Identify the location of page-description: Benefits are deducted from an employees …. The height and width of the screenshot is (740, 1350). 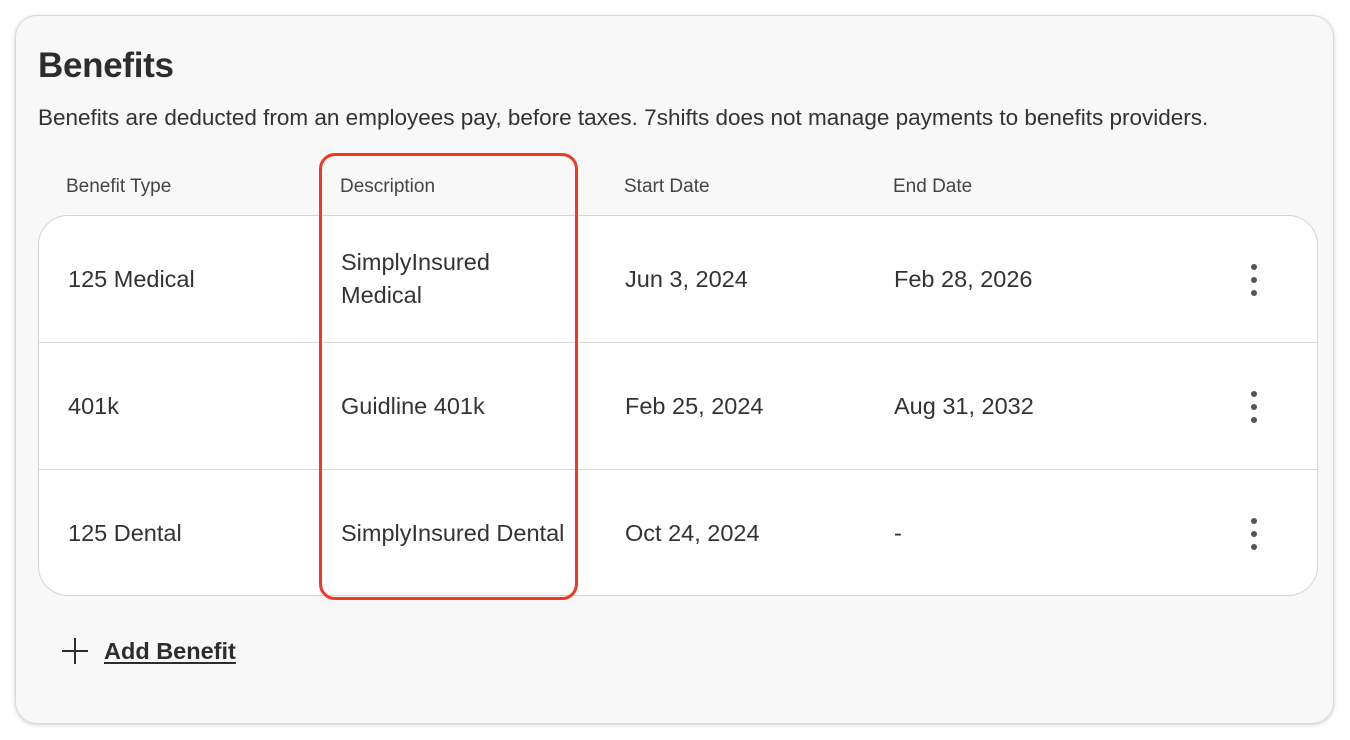
(623, 117).